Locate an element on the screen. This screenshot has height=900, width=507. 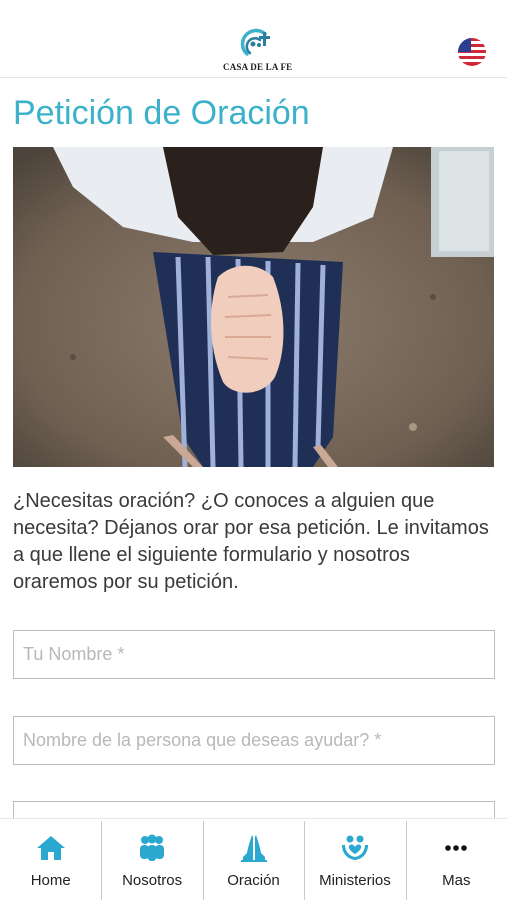
name-field is located at coordinates (254, 654).